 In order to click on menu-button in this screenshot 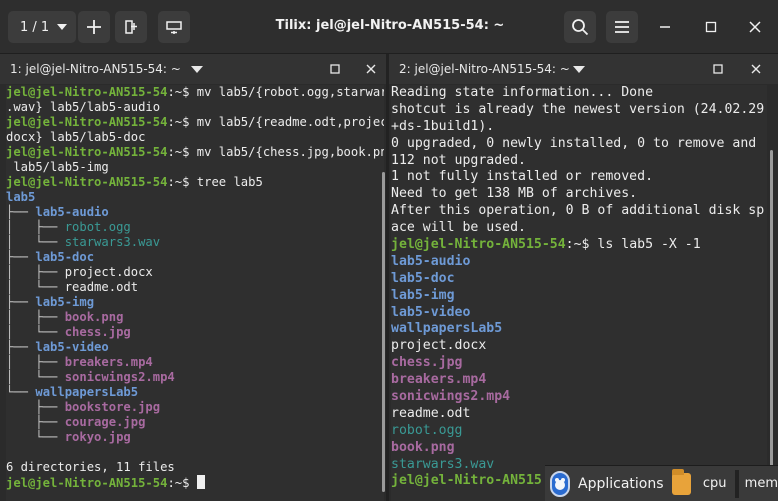, I will do `click(622, 27)`.